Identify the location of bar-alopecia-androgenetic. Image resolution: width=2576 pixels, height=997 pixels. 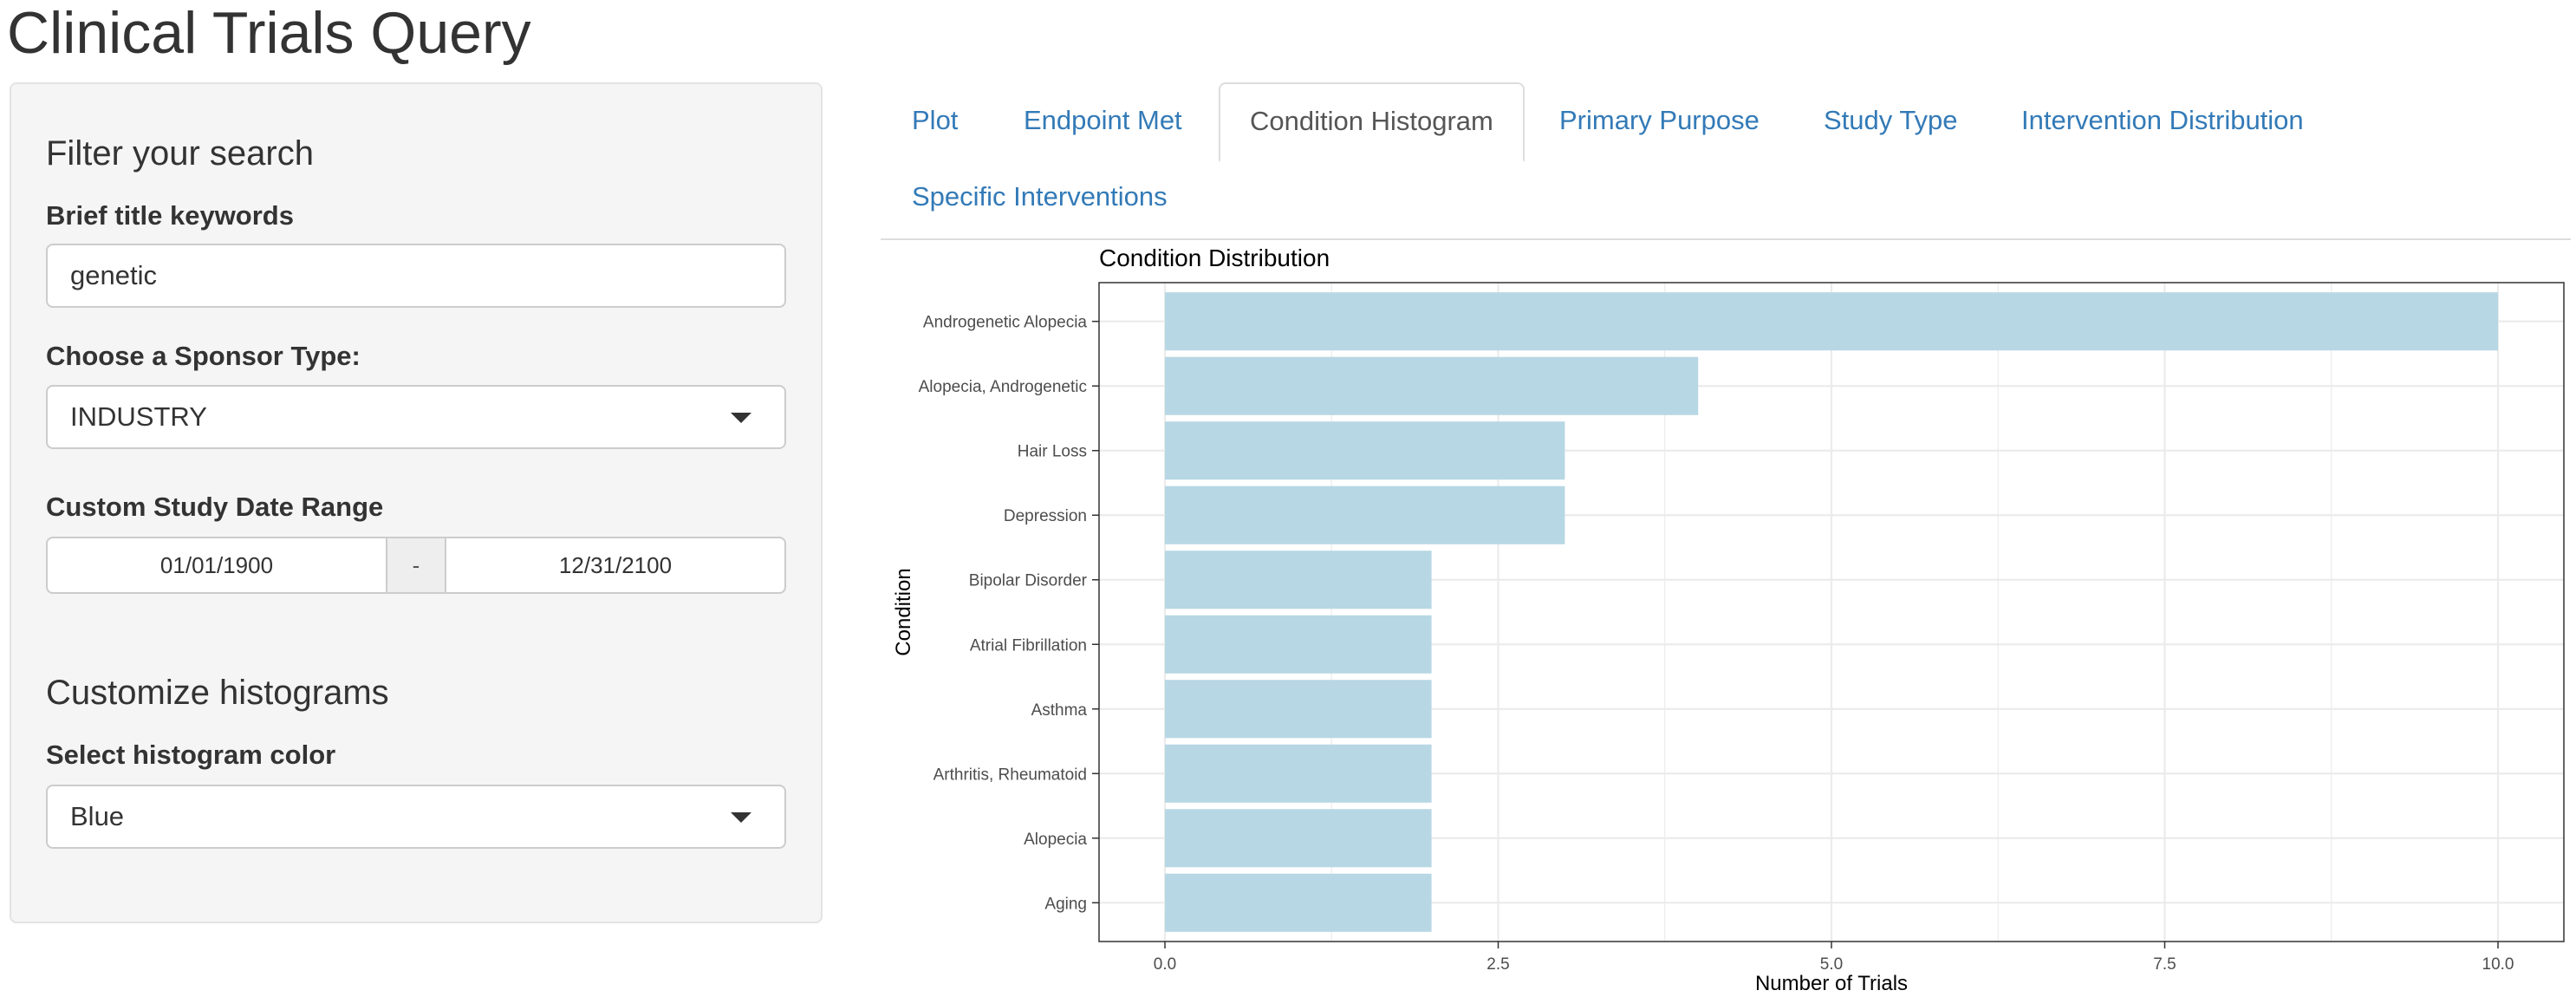
(1432, 385).